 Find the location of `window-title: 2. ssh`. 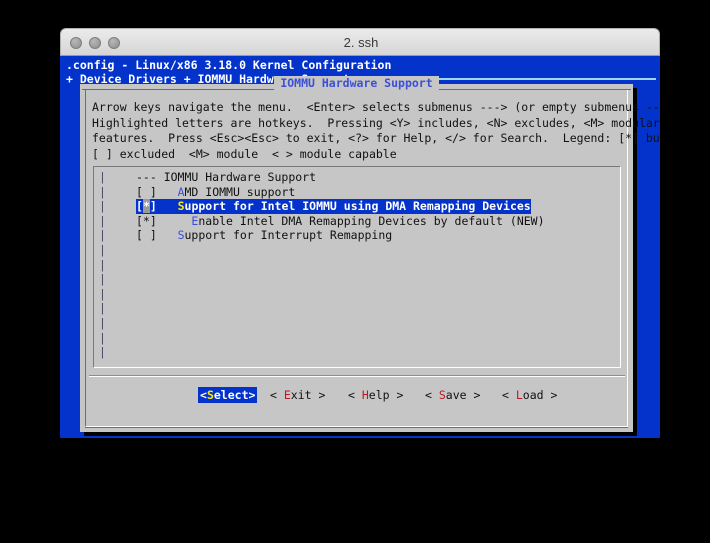

window-title: 2. ssh is located at coordinates (361, 42).